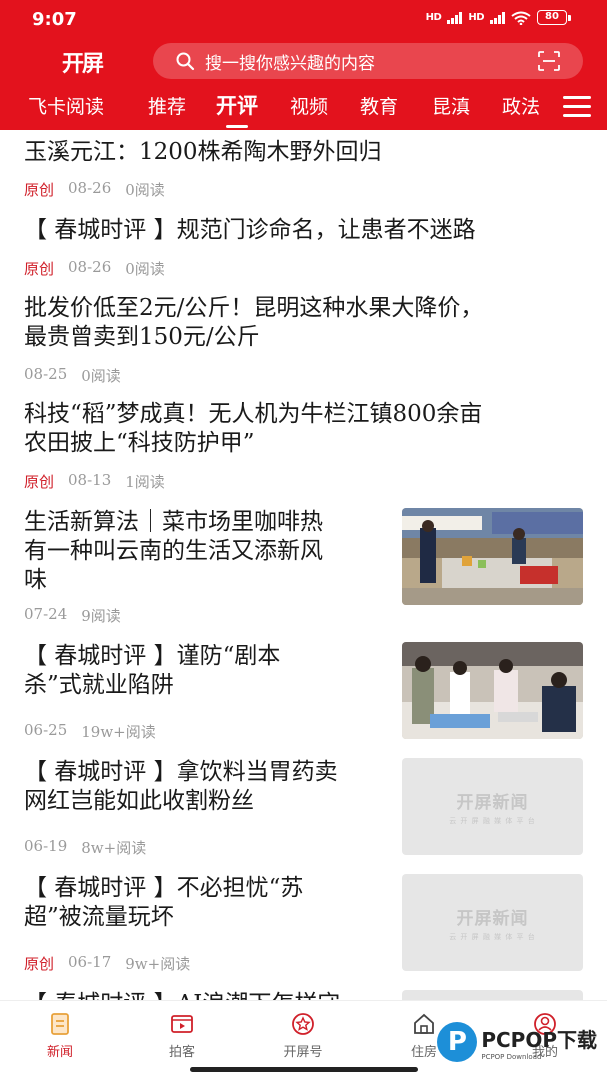  What do you see at coordinates (72, 615) in the screenshot?
I see `article-meta: 07-24 9阅读` at bounding box center [72, 615].